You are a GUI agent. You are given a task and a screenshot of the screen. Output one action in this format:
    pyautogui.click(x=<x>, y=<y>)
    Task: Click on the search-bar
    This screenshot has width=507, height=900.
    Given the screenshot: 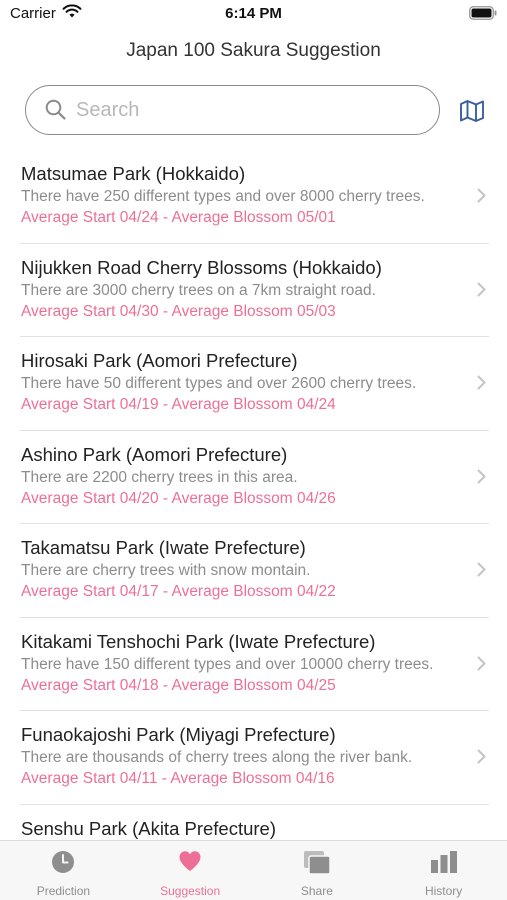 What is the action you would take?
    pyautogui.click(x=232, y=110)
    